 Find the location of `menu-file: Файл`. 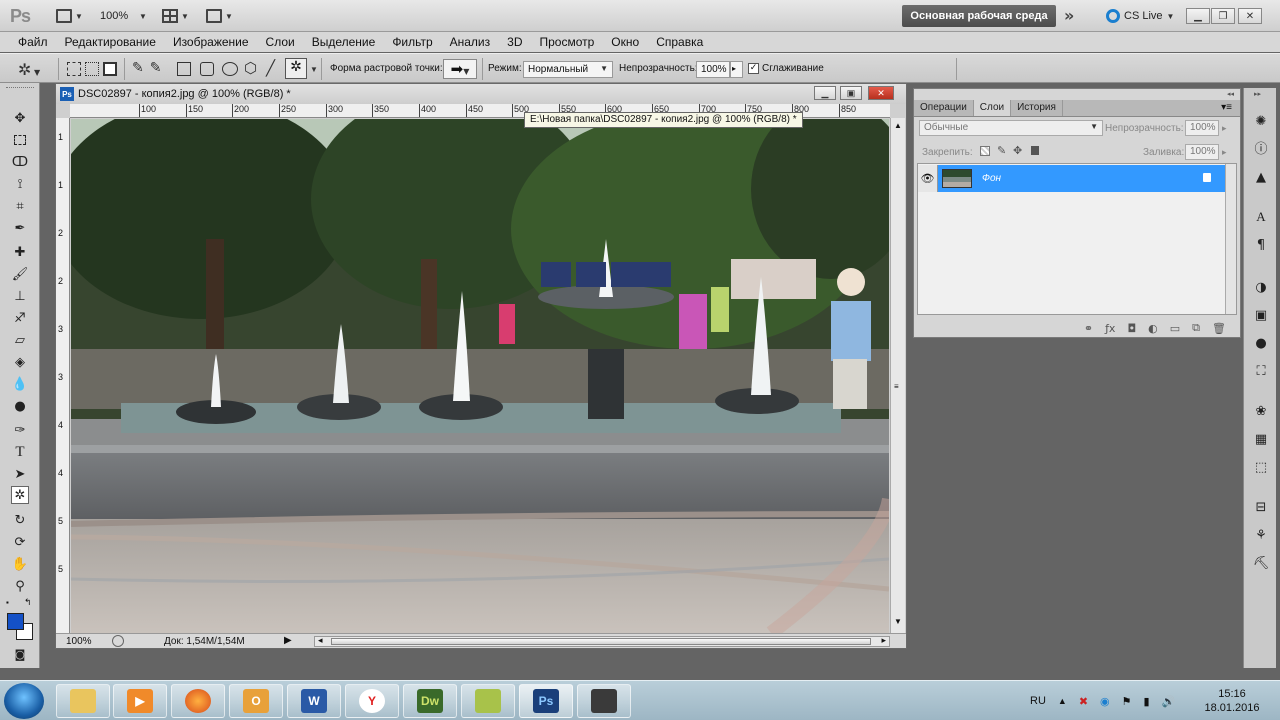

menu-file: Файл is located at coordinates (33, 42).